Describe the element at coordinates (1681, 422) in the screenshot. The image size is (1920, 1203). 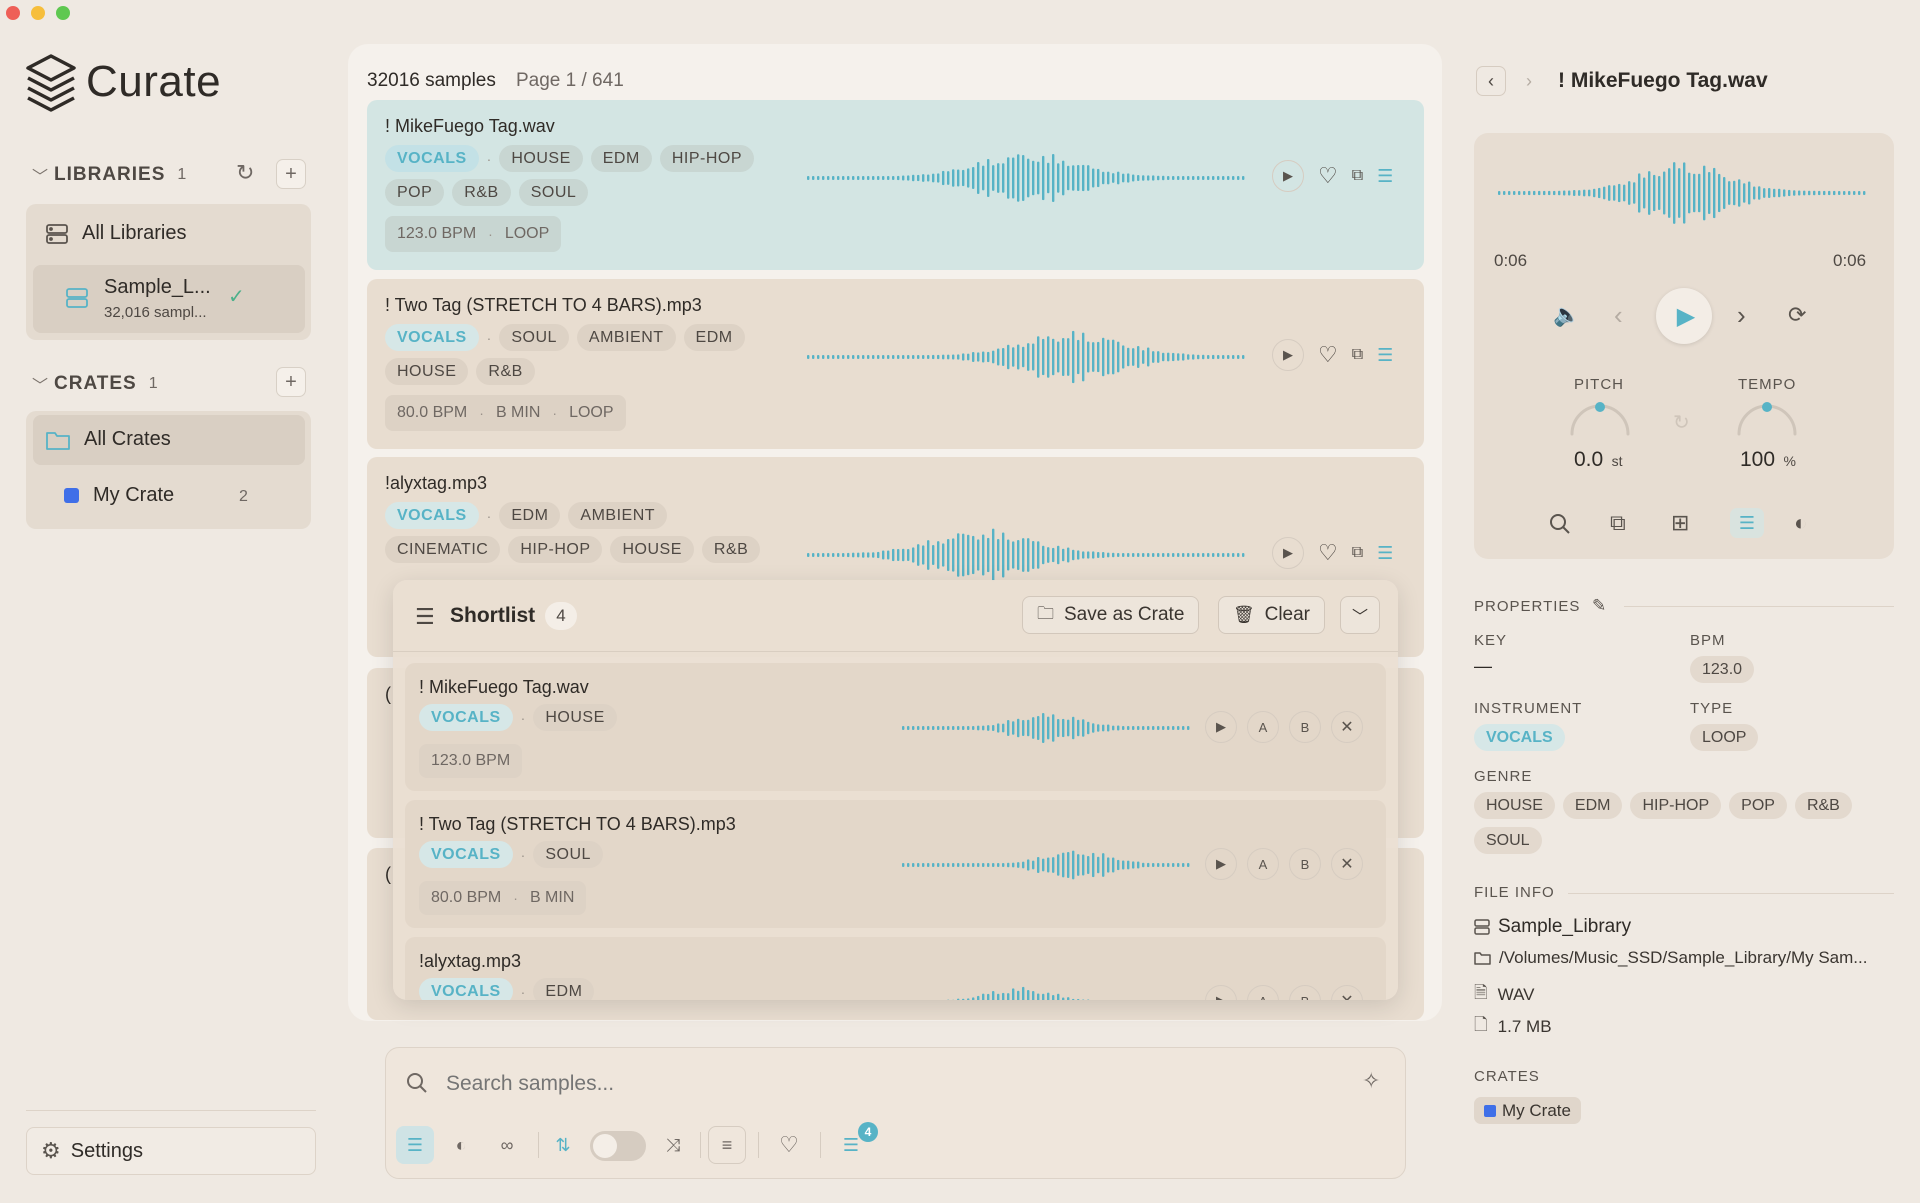
I see `reset-icon: ↻` at that location.